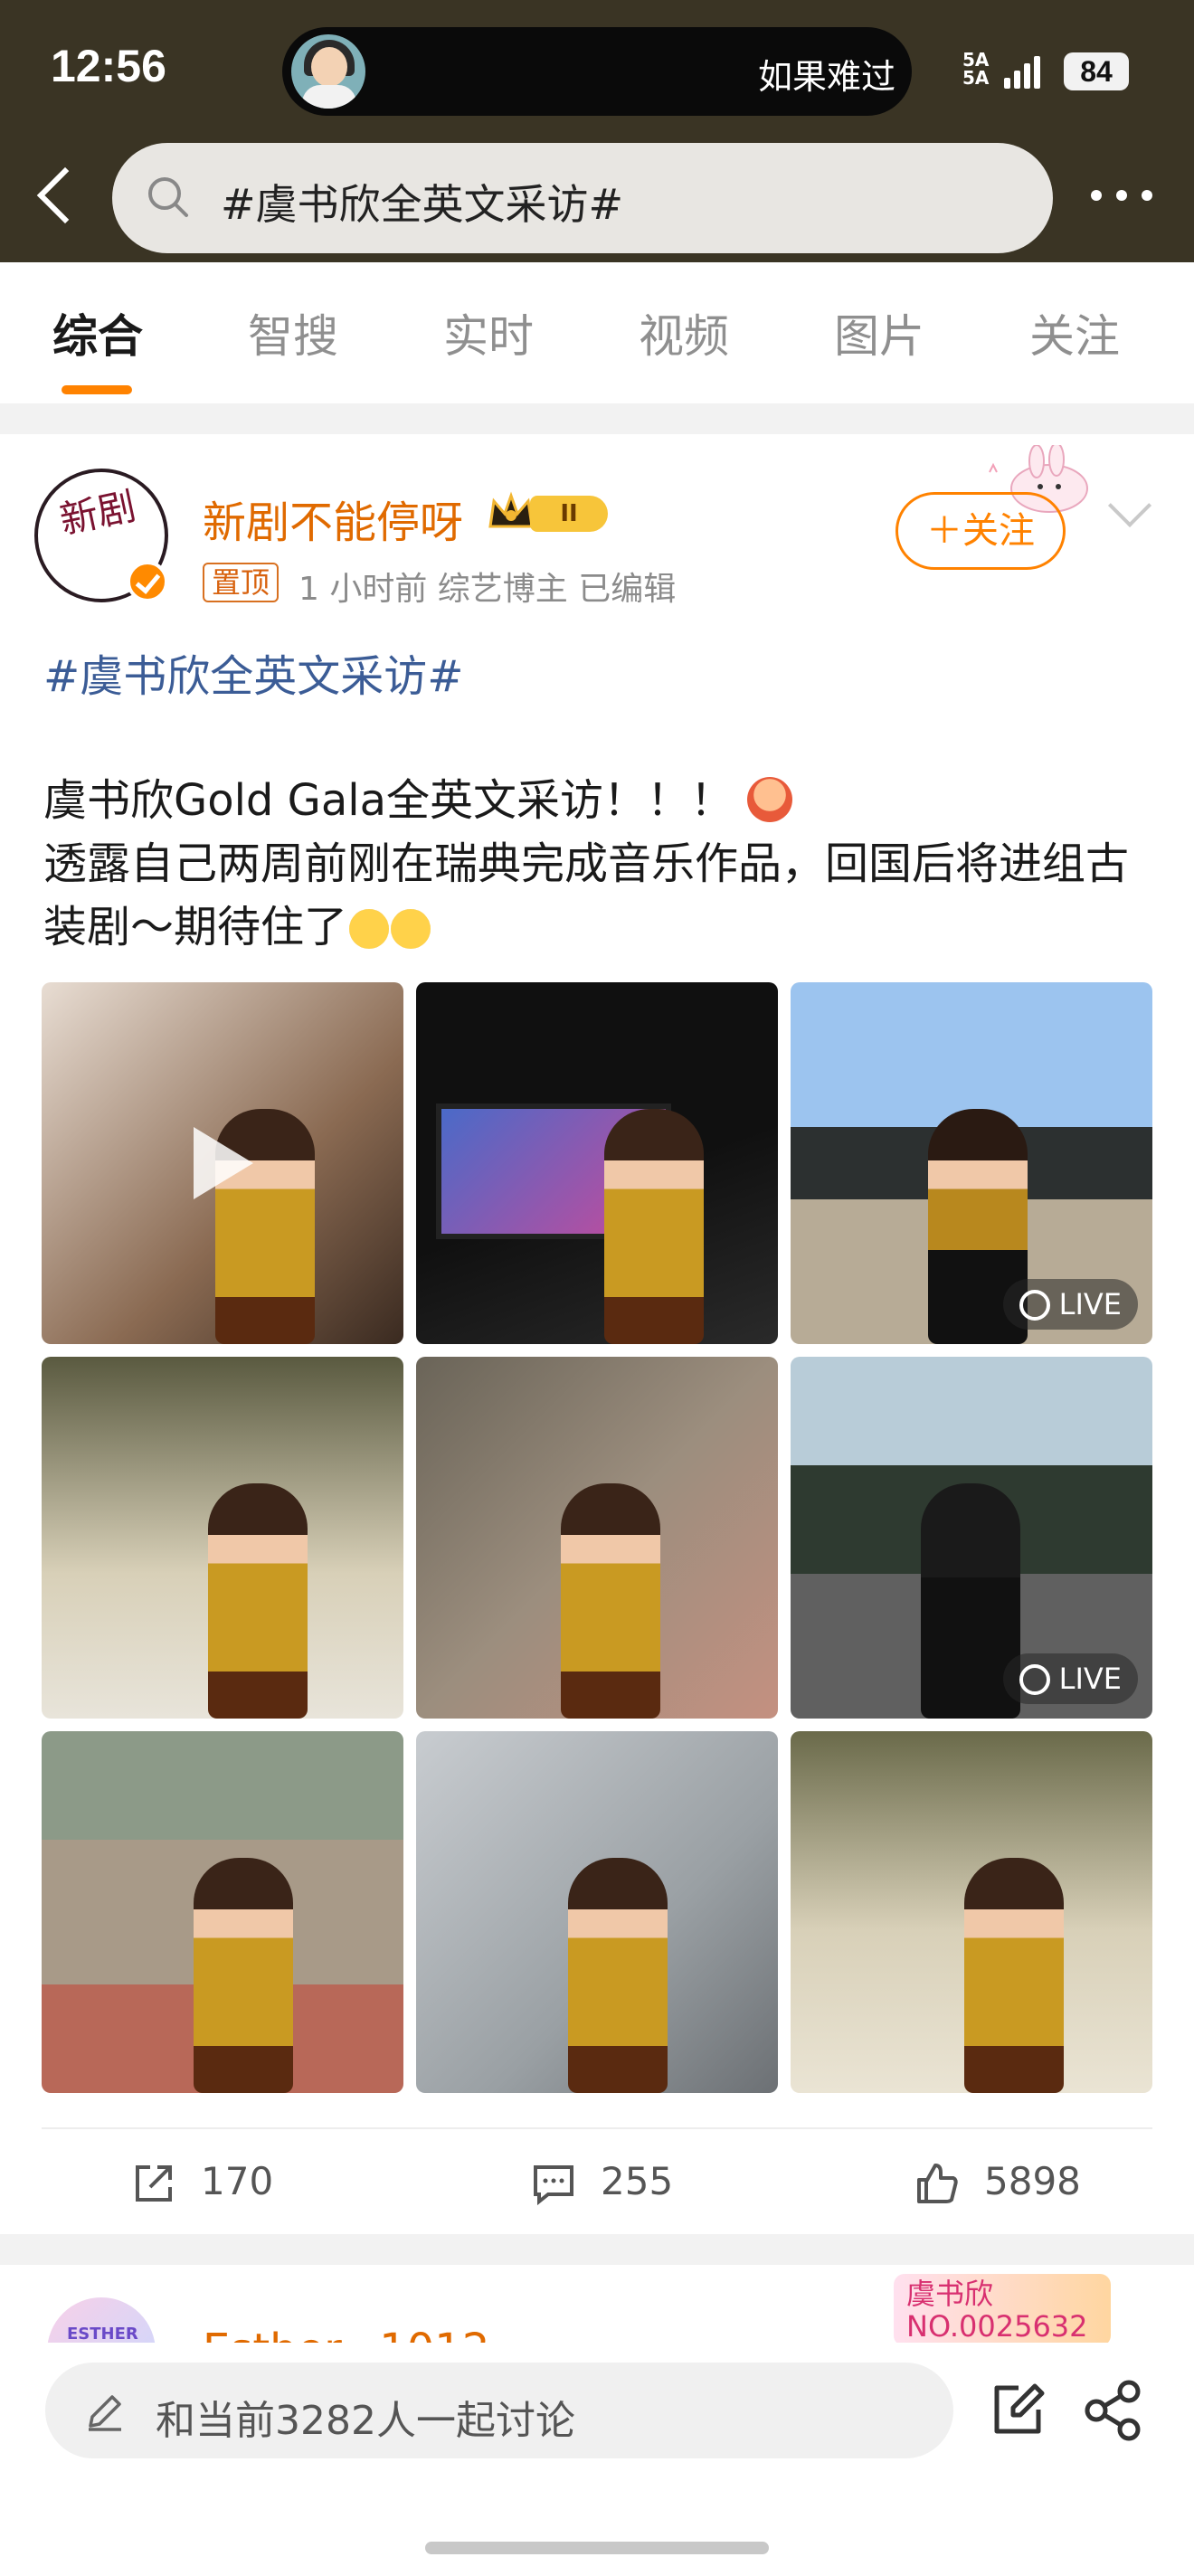 This screenshot has width=1194, height=2576. Describe the element at coordinates (1002, 2310) in the screenshot. I see `fan-badge: 虞书欣 NO.0025632` at that location.